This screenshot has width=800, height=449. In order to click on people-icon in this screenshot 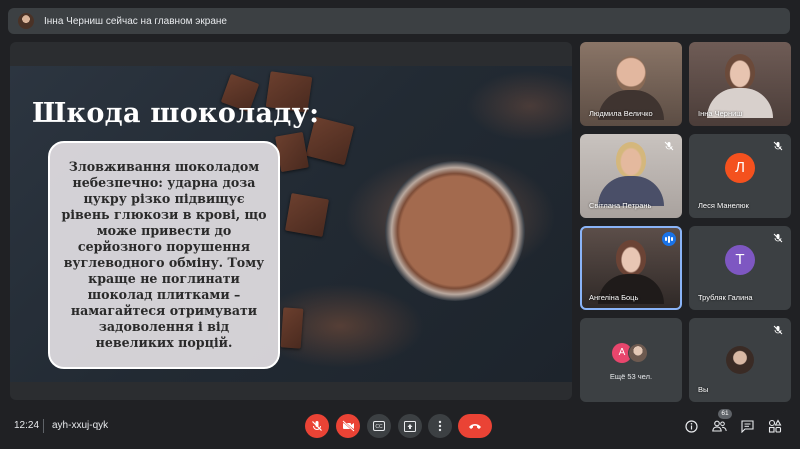, I will do `click(719, 426)`.